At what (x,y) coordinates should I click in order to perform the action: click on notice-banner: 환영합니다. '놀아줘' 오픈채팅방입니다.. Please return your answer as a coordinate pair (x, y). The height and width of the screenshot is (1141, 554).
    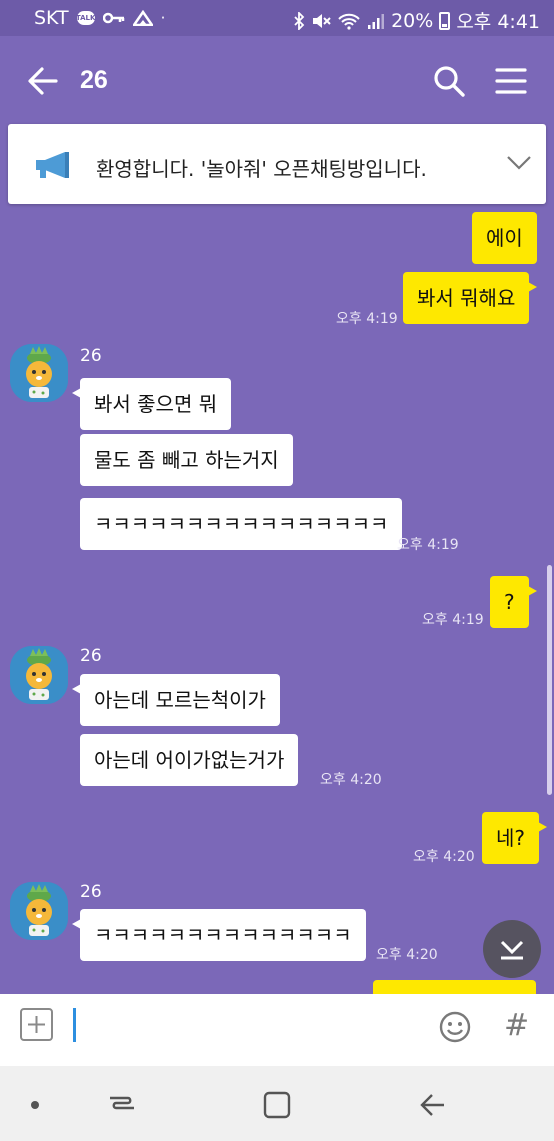
    Looking at the image, I should click on (277, 164).